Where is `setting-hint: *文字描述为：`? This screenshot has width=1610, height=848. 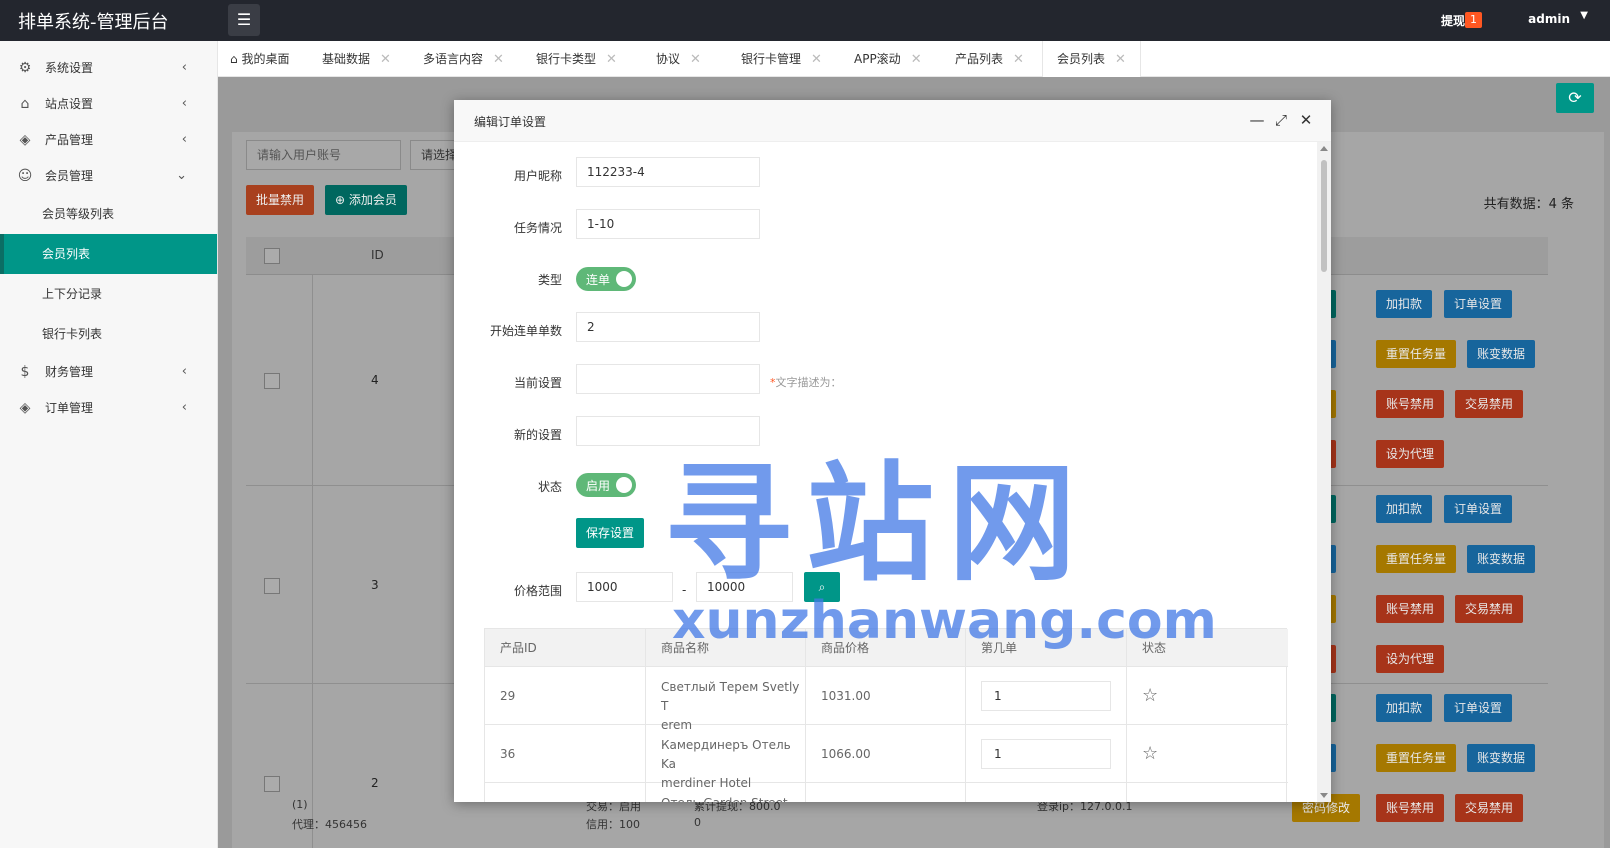
setting-hint: *文字描述为： is located at coordinates (806, 382).